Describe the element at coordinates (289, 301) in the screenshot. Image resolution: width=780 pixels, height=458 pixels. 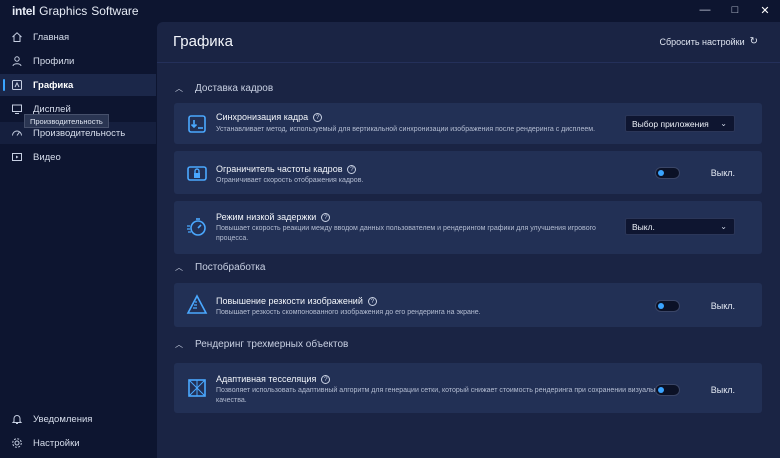
I see `card-title-text: Повышение резкости изображений` at that location.